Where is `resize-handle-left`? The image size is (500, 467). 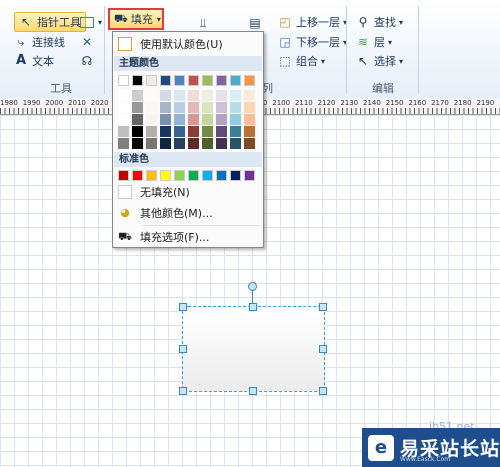
resize-handle-left is located at coordinates (183, 349).